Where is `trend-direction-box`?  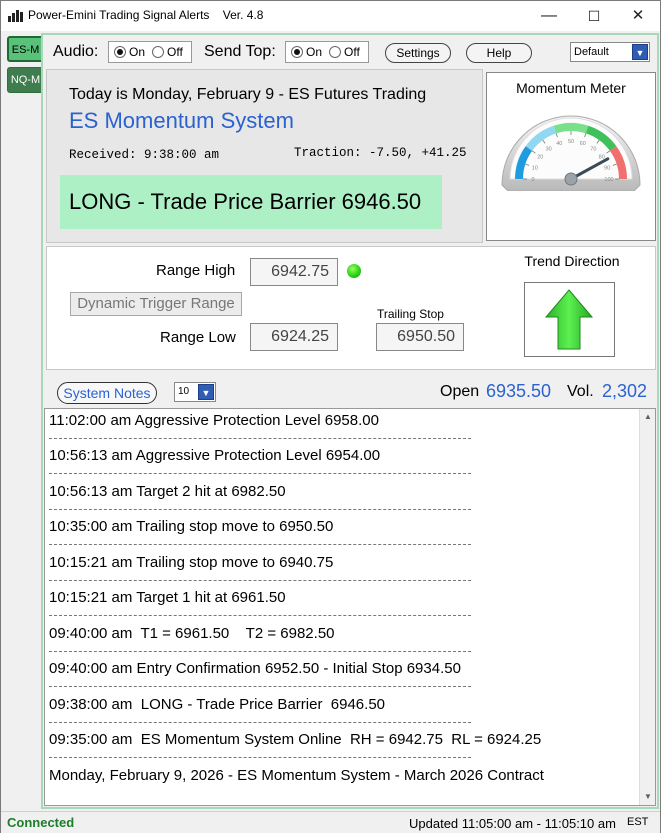
trend-direction-box is located at coordinates (569, 319).